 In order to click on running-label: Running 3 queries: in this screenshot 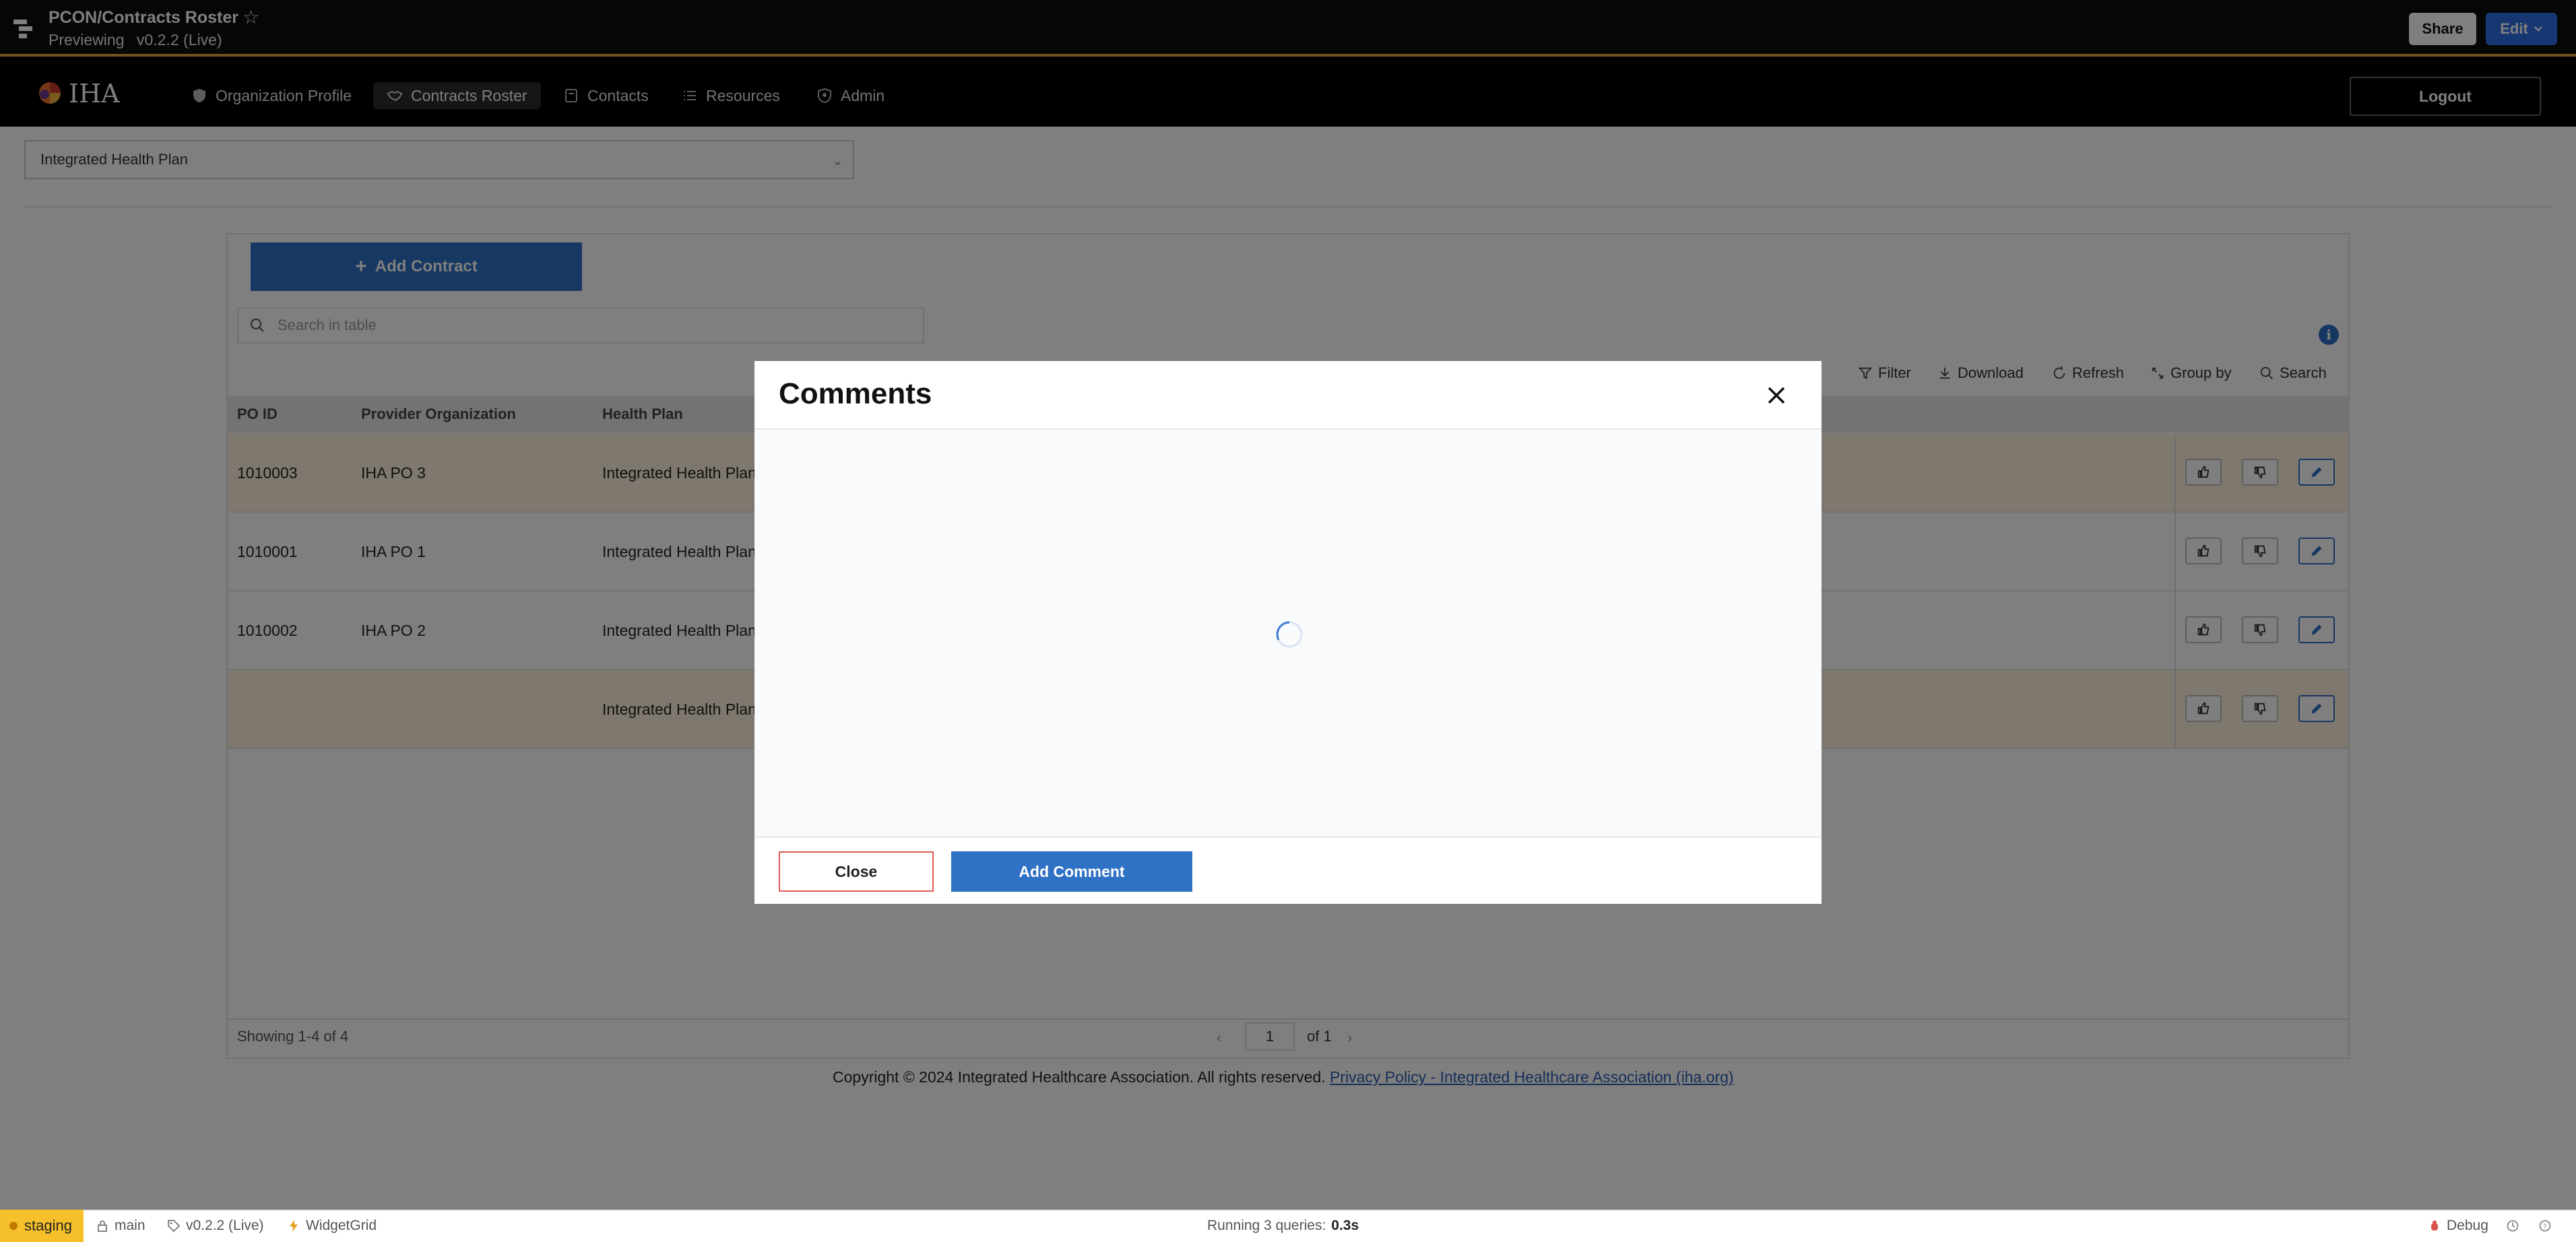, I will do `click(1266, 1225)`.